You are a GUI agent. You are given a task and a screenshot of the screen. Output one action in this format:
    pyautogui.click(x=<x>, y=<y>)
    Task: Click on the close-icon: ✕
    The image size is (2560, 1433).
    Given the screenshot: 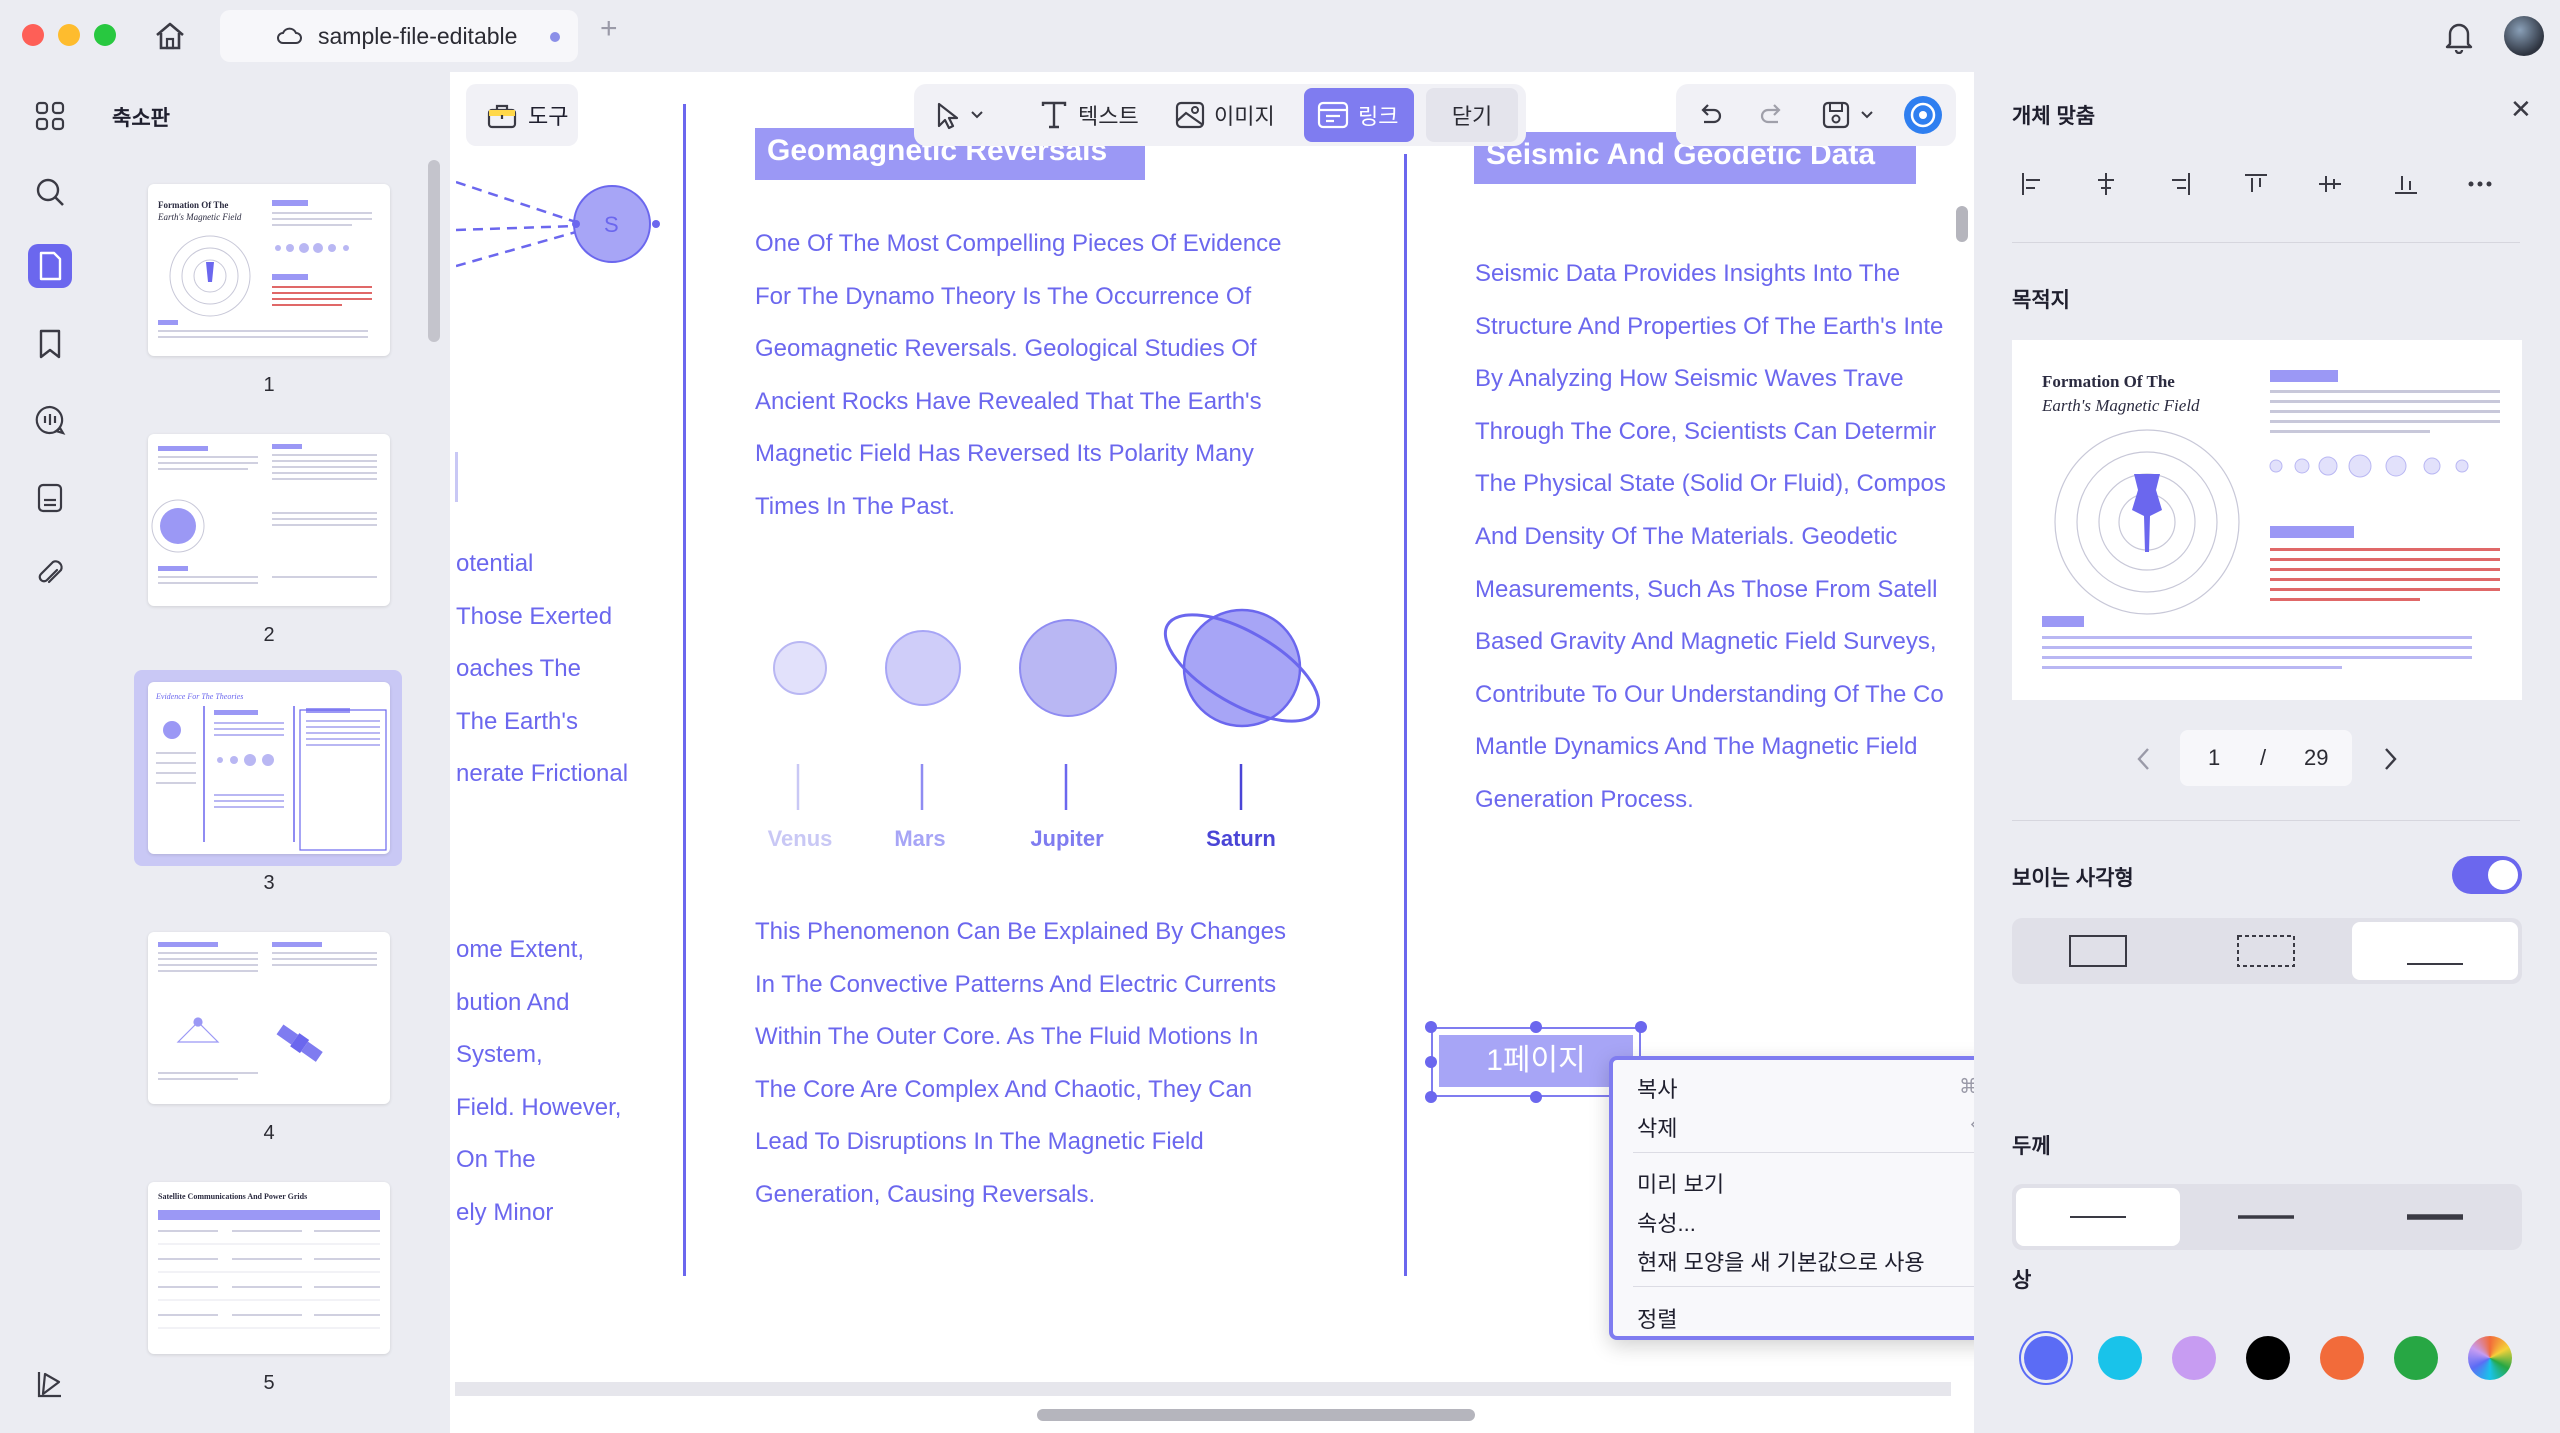 What is the action you would take?
    pyautogui.click(x=2521, y=109)
    